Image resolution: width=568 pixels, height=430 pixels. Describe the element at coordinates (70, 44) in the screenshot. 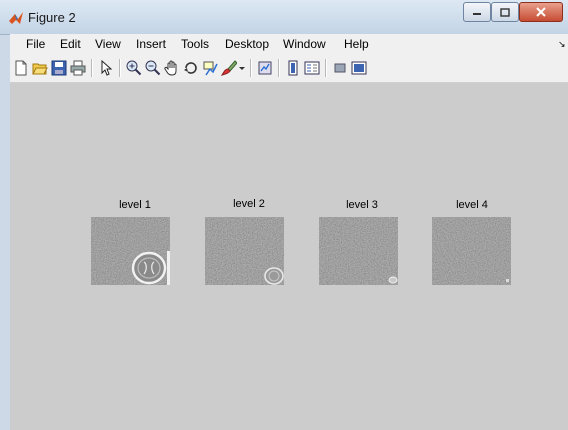

I see `menu-edit: Edit` at that location.